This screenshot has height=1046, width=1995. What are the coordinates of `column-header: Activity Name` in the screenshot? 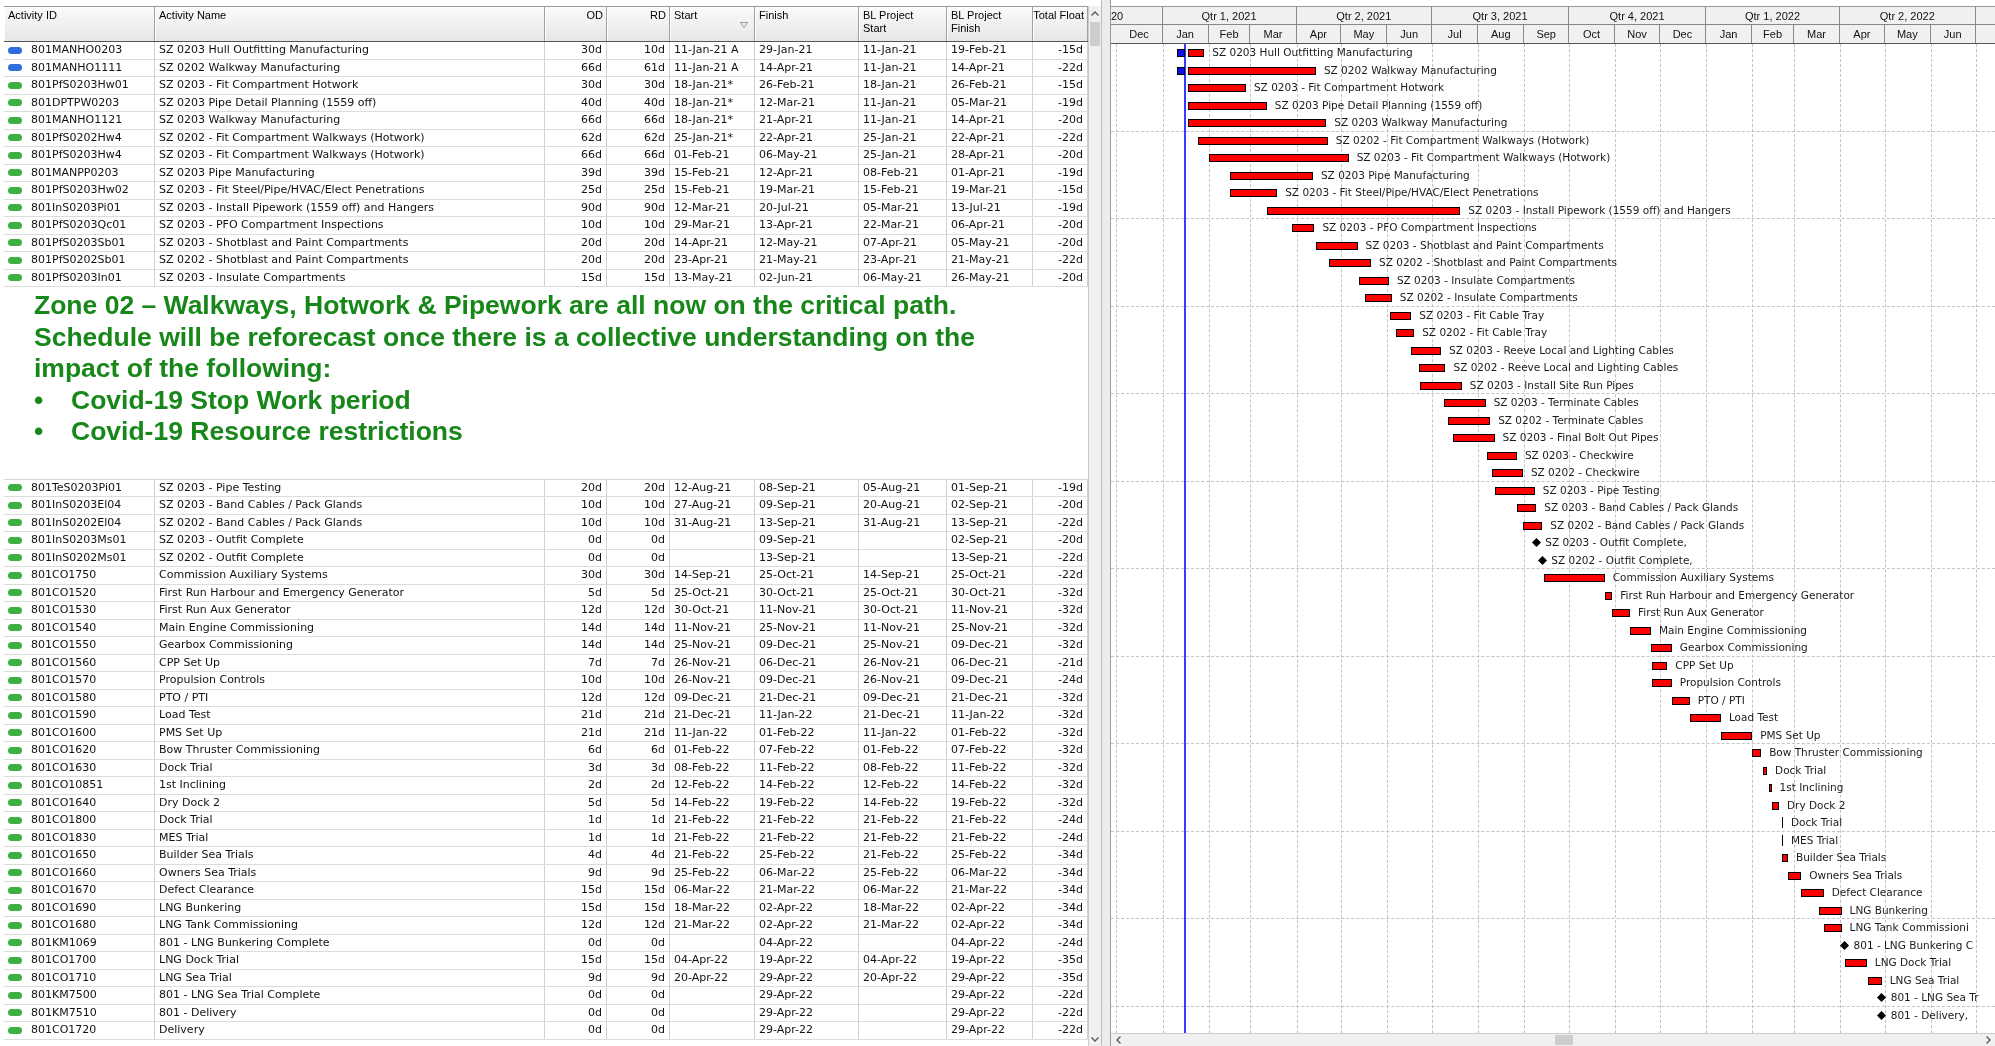 It's located at (350, 24).